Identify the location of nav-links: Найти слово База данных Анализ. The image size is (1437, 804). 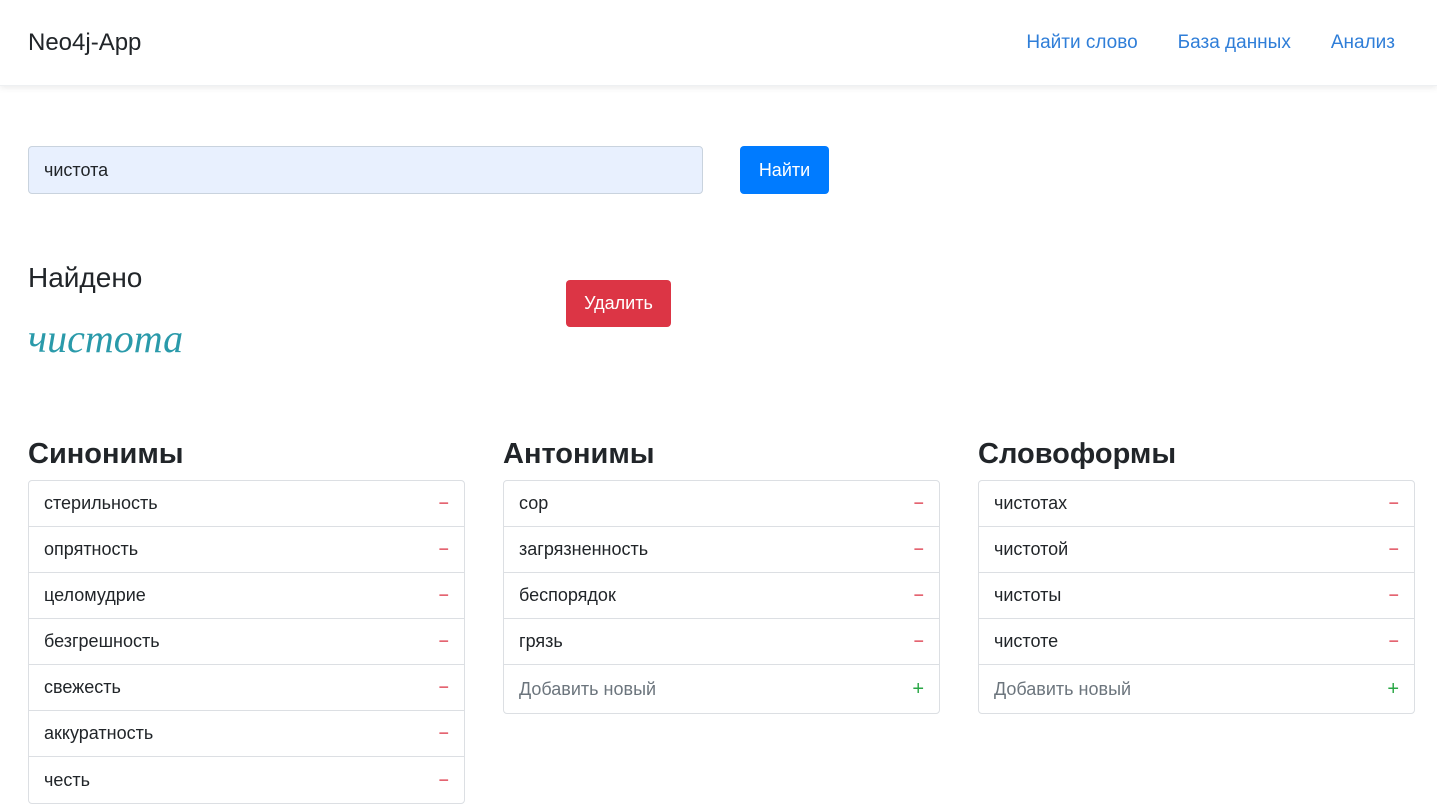
(1210, 43).